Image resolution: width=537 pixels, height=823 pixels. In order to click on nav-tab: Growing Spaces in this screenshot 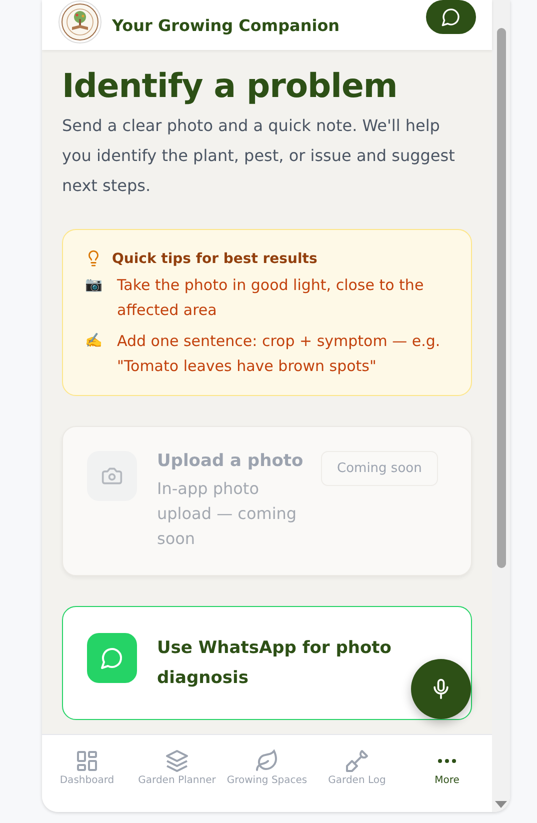, I will do `click(267, 767)`.